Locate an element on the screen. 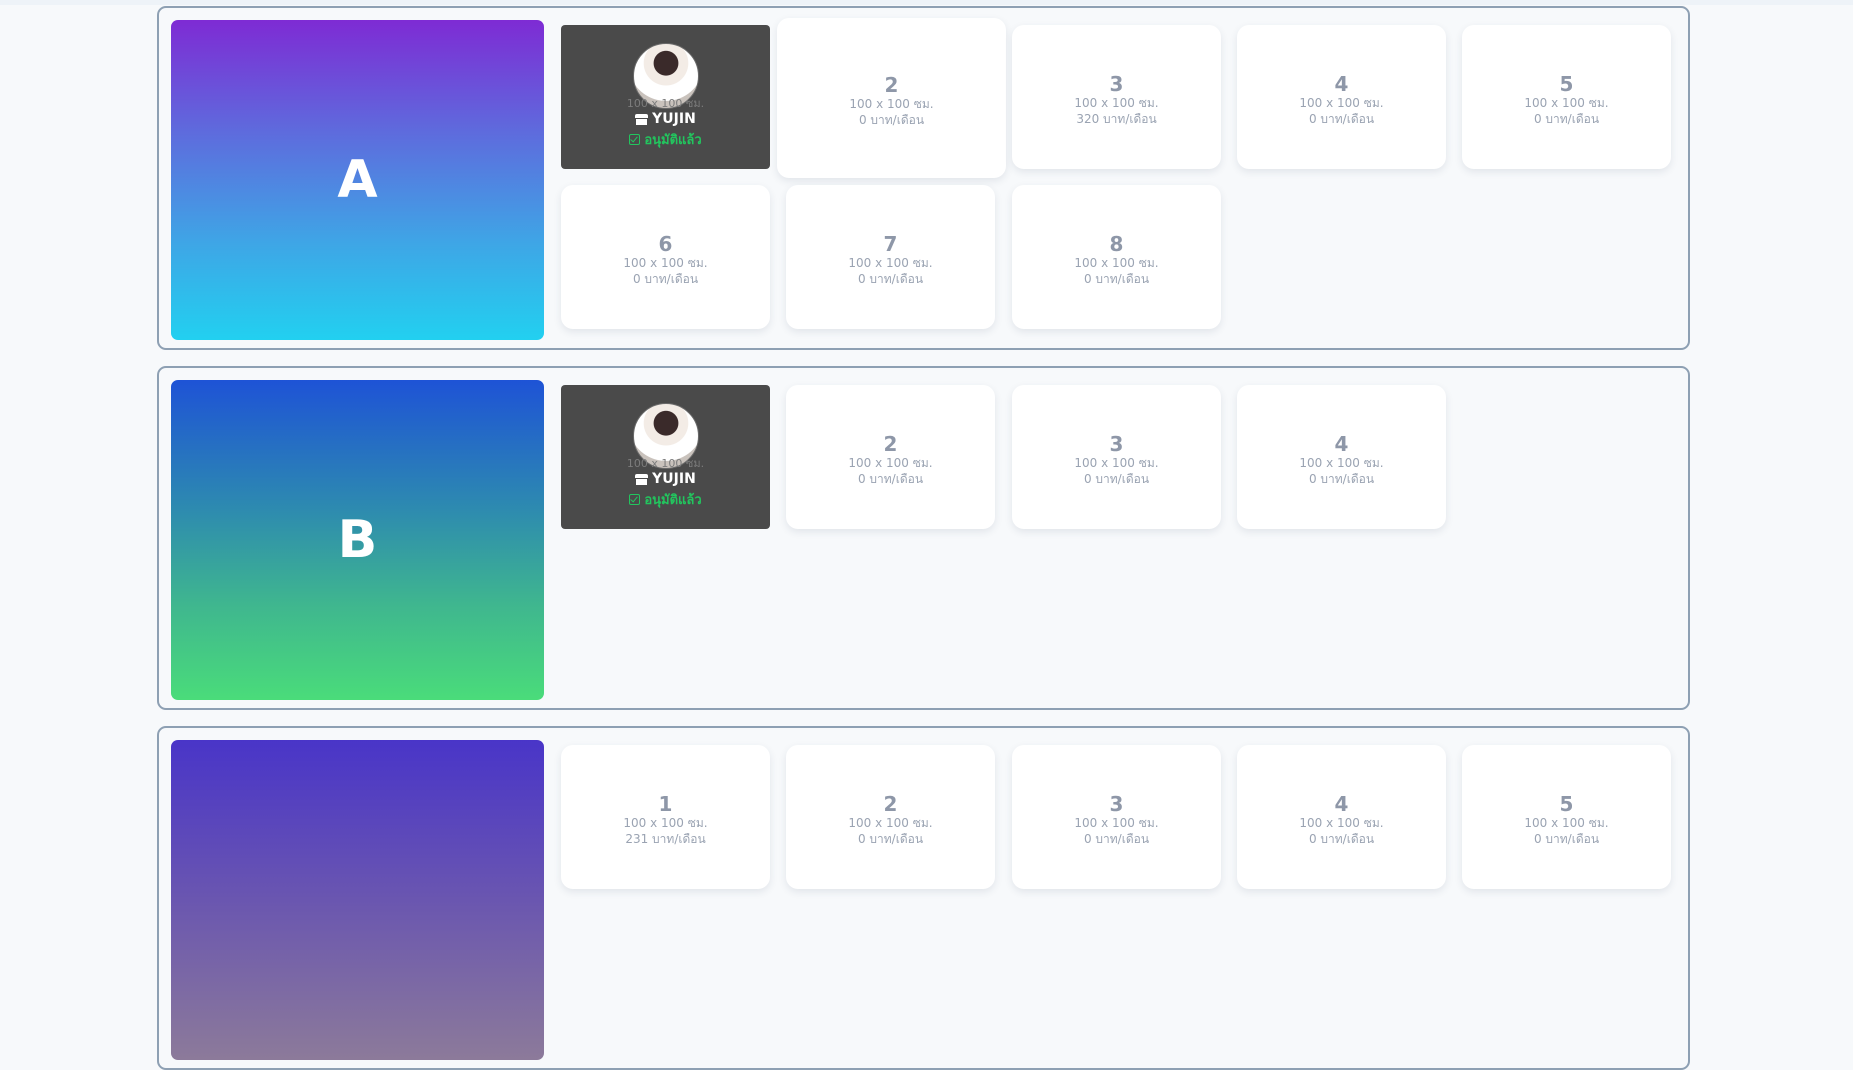 The image size is (1853, 1070). zone-a-slot-2: 2 100 x 100 ซม. 0 บาท/เดือน is located at coordinates (891, 98).